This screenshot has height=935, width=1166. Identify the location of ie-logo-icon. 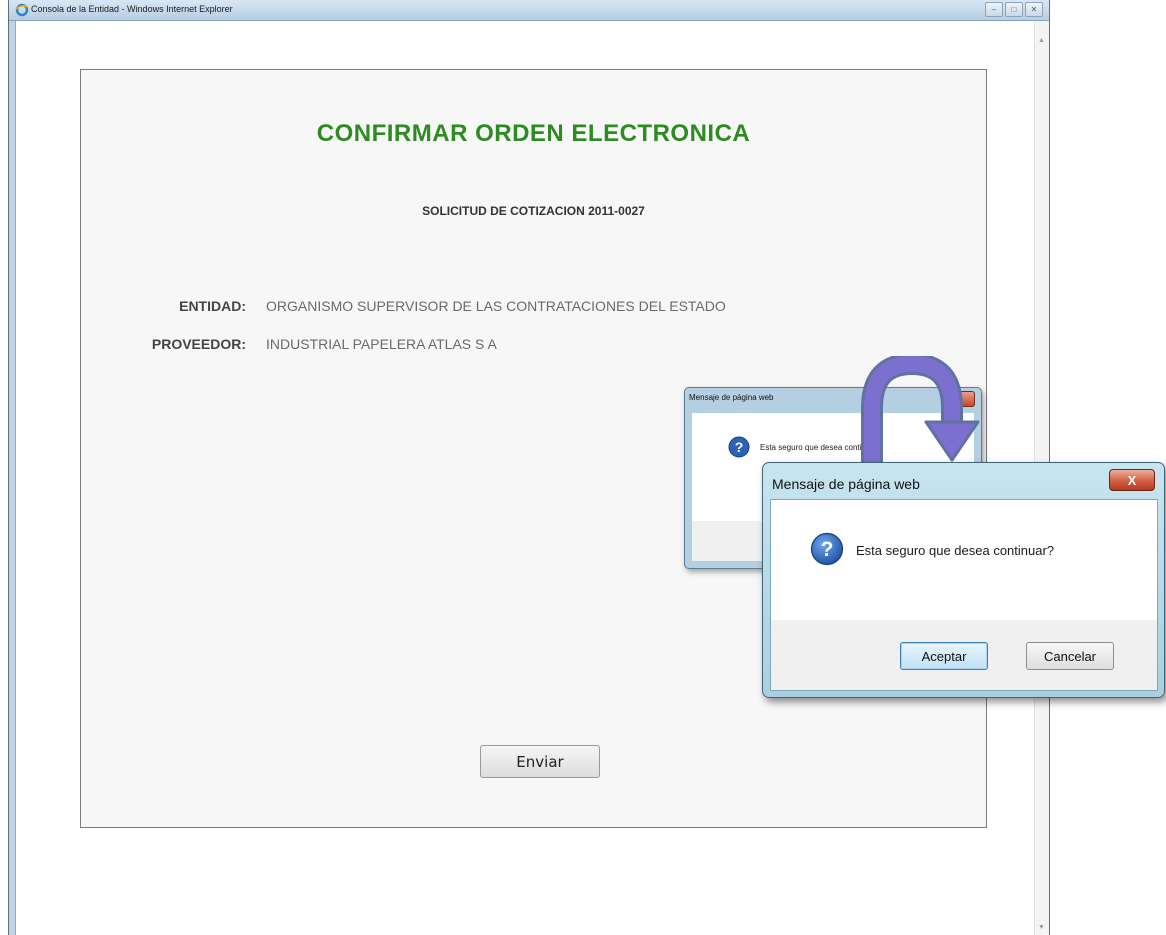
(22, 10).